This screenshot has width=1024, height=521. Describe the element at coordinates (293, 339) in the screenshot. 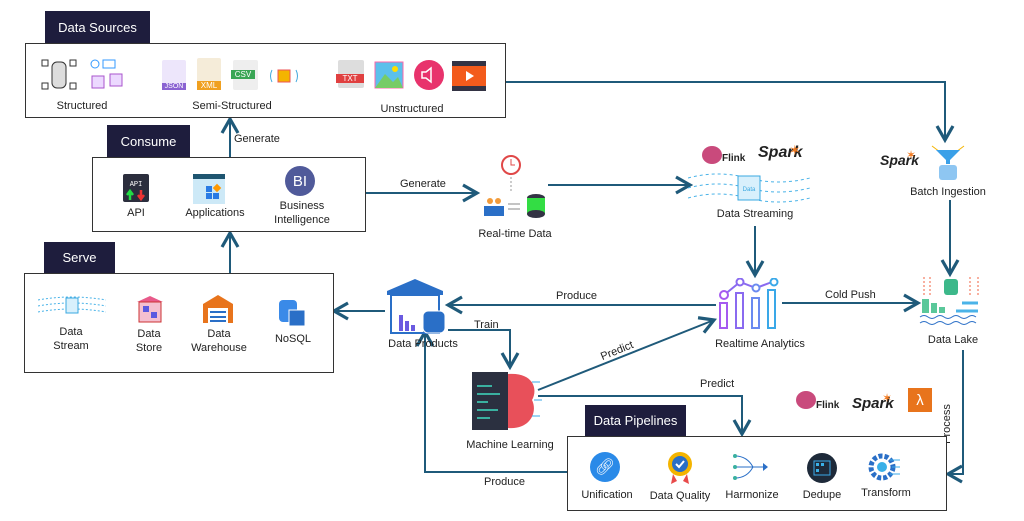

I see `nosql-label: NoSQL` at that location.